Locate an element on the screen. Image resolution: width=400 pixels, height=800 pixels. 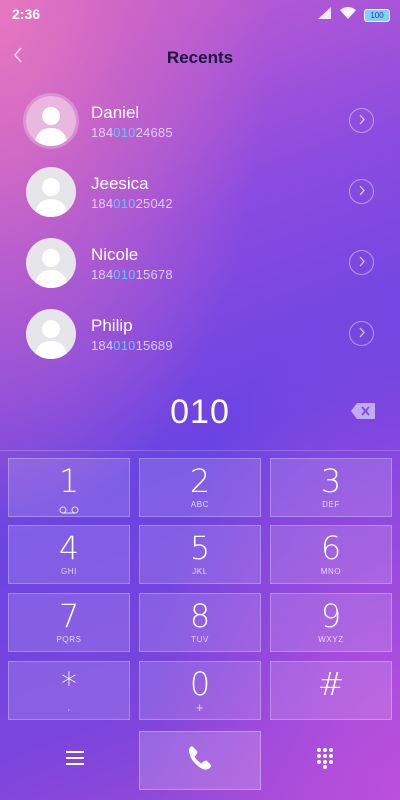
key-letters: WXYZ is located at coordinates (331, 639).